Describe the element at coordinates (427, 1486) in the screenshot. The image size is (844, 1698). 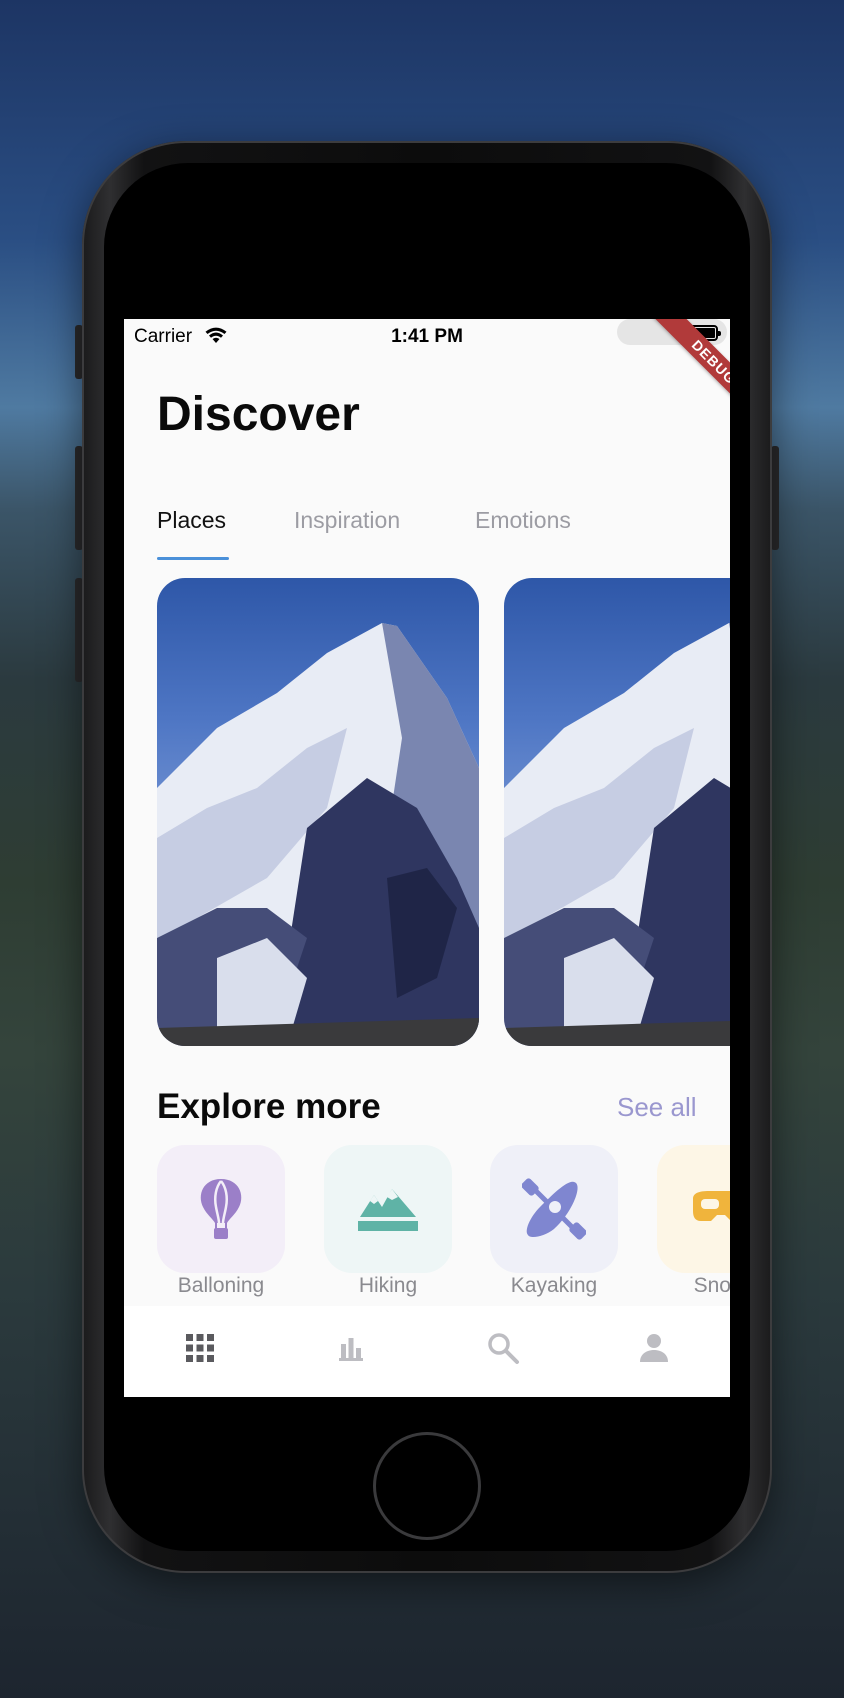
I see `home-button` at that location.